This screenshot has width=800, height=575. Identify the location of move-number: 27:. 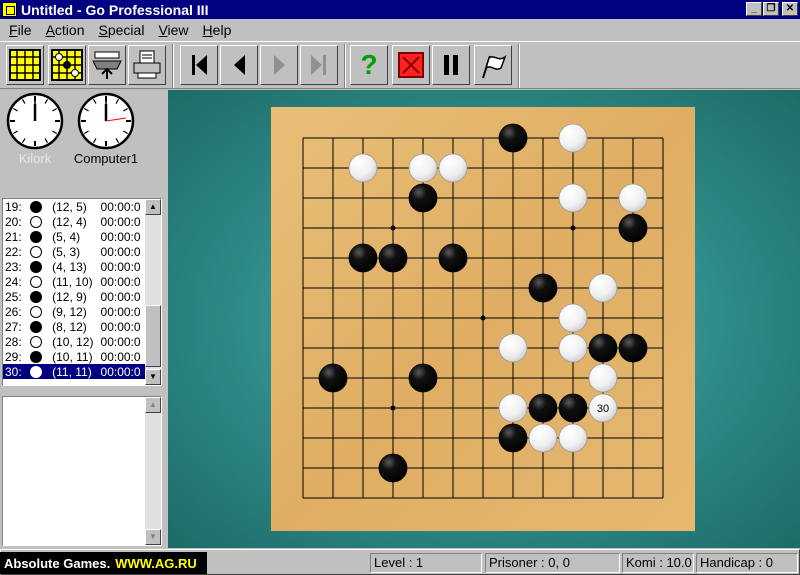
(13, 326).